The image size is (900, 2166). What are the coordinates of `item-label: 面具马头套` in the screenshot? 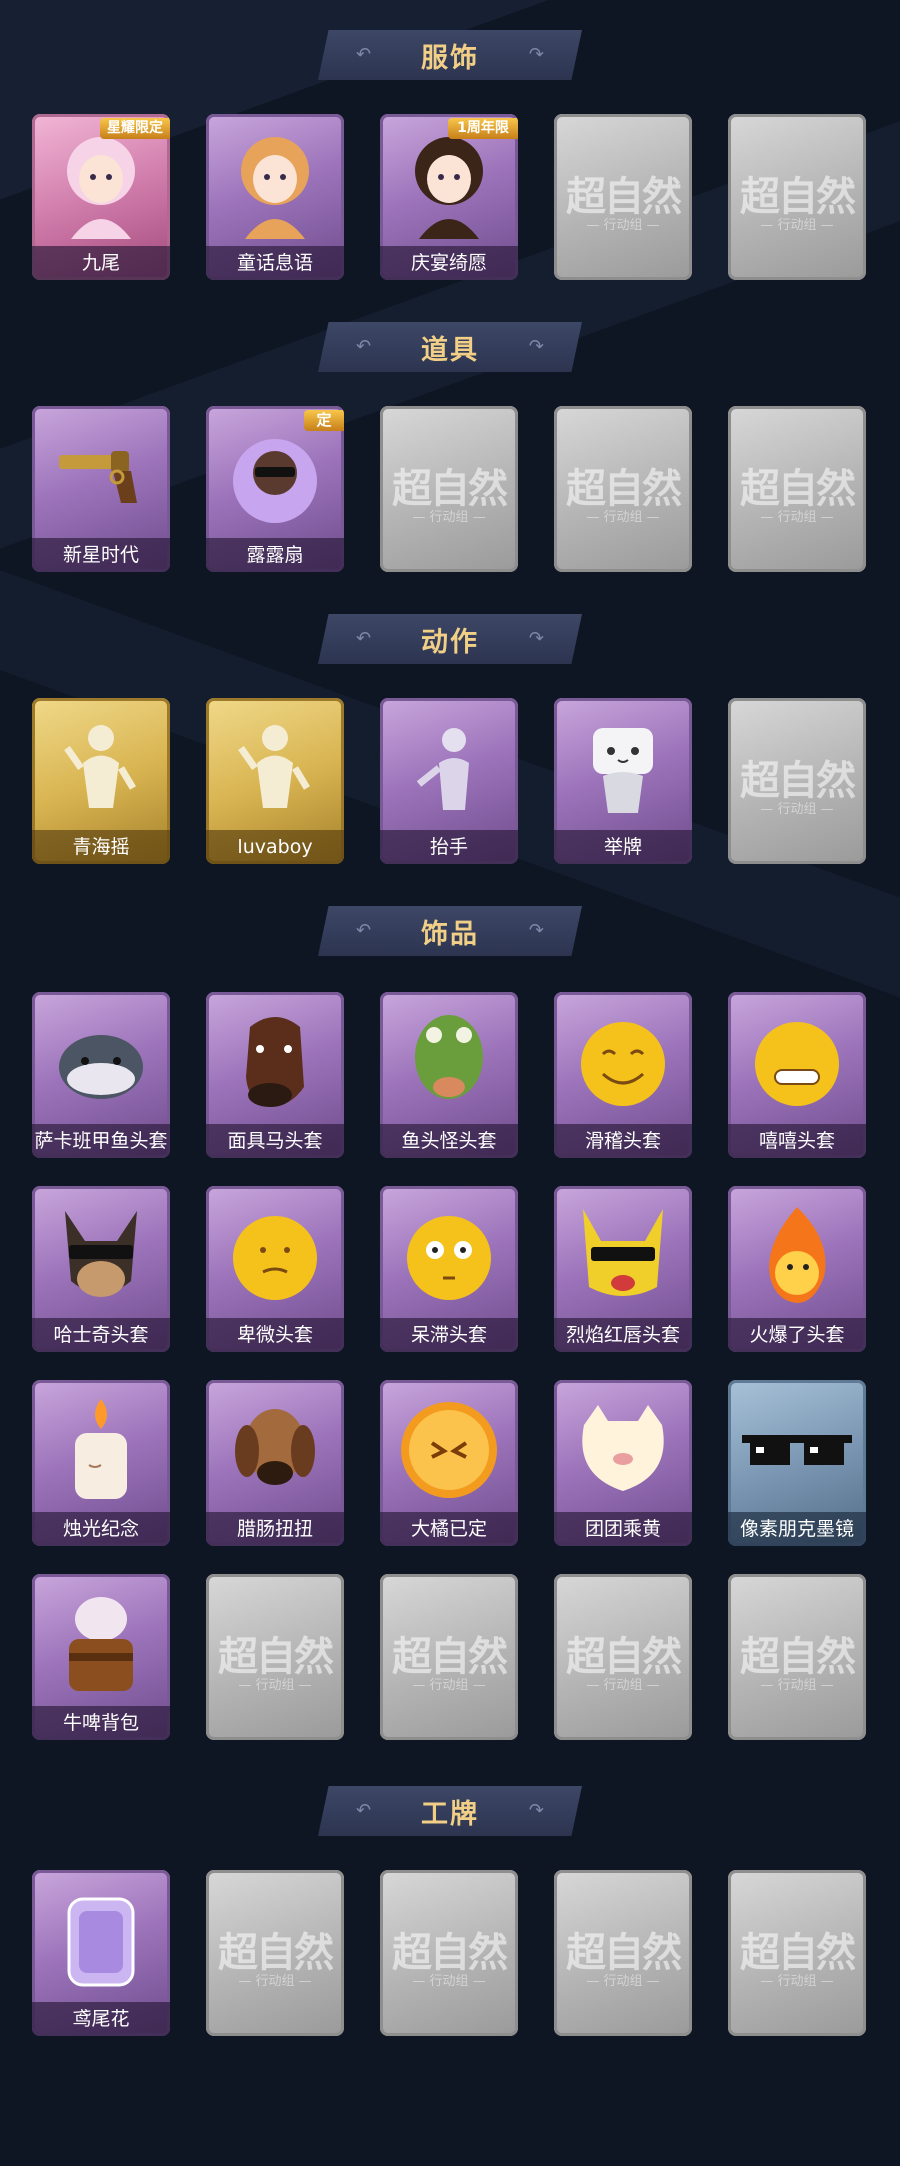 It's located at (275, 1141).